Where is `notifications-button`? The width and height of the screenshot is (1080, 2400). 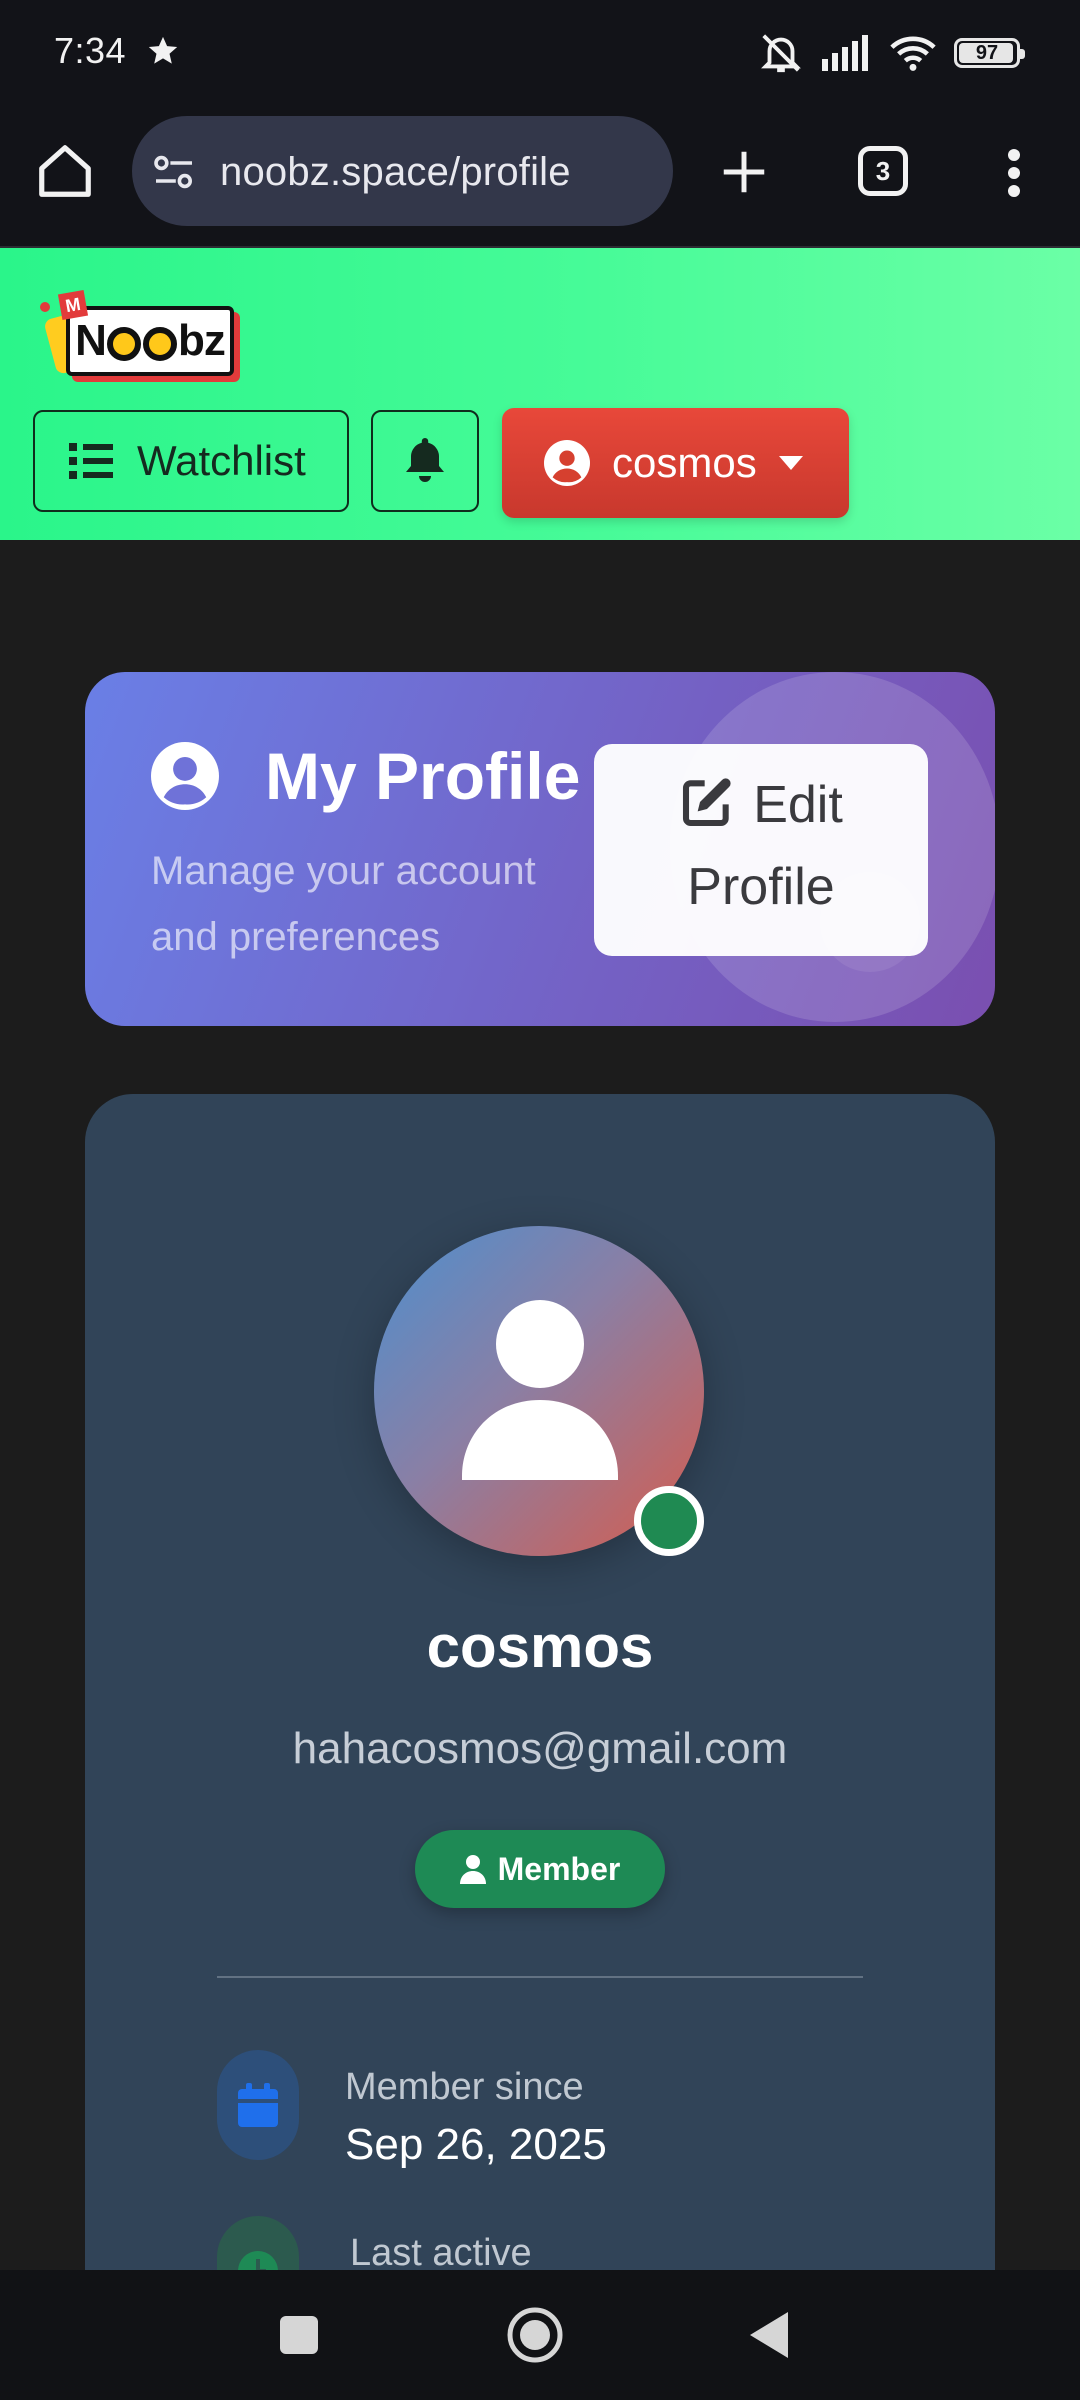
notifications-button is located at coordinates (425, 461).